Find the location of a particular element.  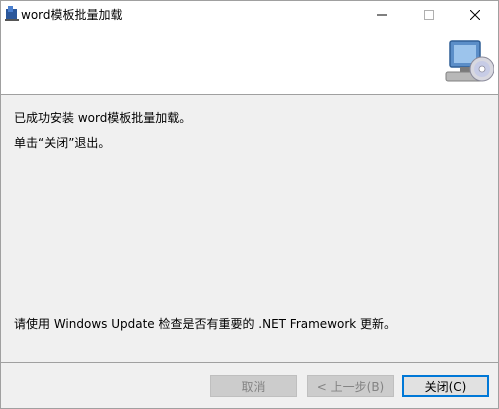

minimize-icon is located at coordinates (382, 15).